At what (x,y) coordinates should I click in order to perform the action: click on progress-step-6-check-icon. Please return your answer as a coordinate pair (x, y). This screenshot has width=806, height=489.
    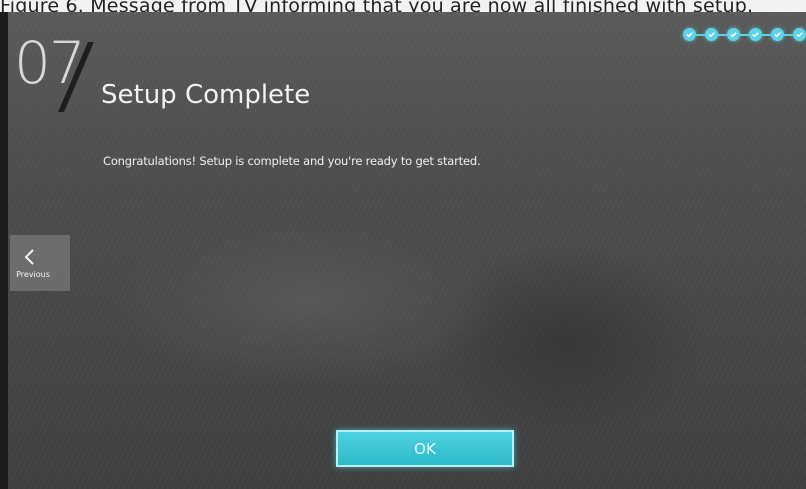
    Looking at the image, I should click on (799, 34).